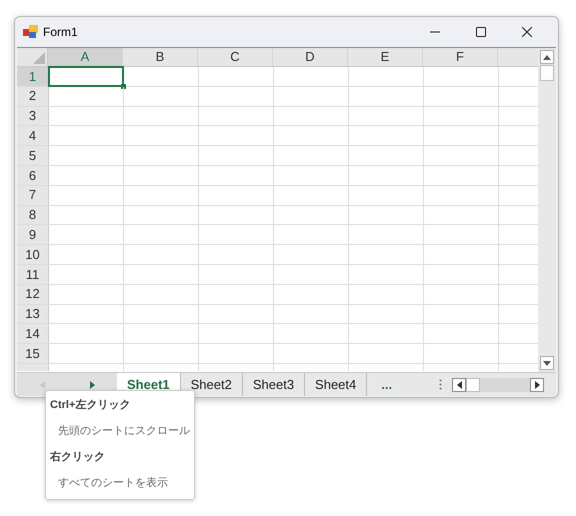  What do you see at coordinates (235, 57) in the screenshot?
I see `column-header: C` at bounding box center [235, 57].